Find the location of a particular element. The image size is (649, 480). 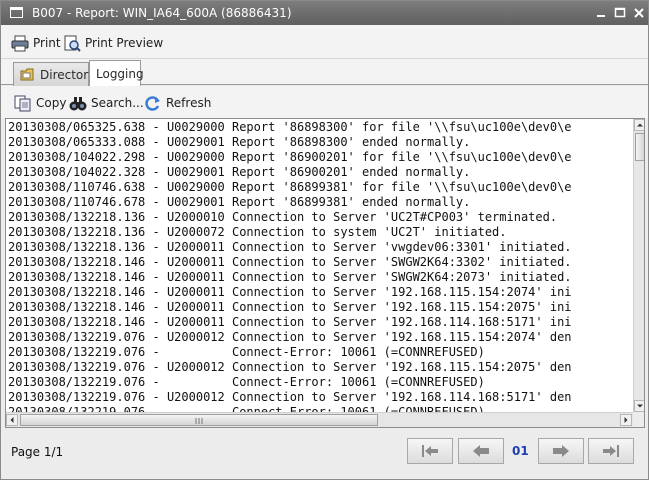

log-toolbar: Copy Search... Refresh is located at coordinates (324, 102).